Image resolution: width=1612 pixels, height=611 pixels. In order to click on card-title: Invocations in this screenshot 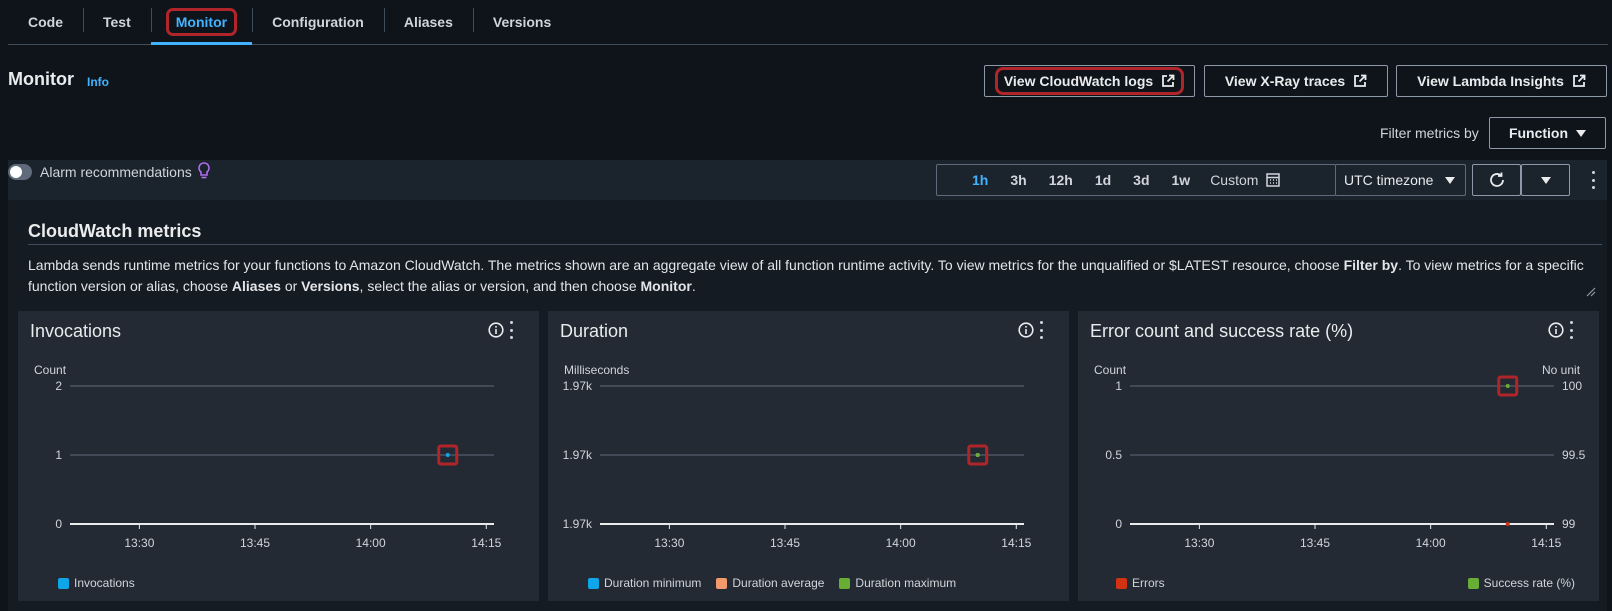, I will do `click(76, 331)`.